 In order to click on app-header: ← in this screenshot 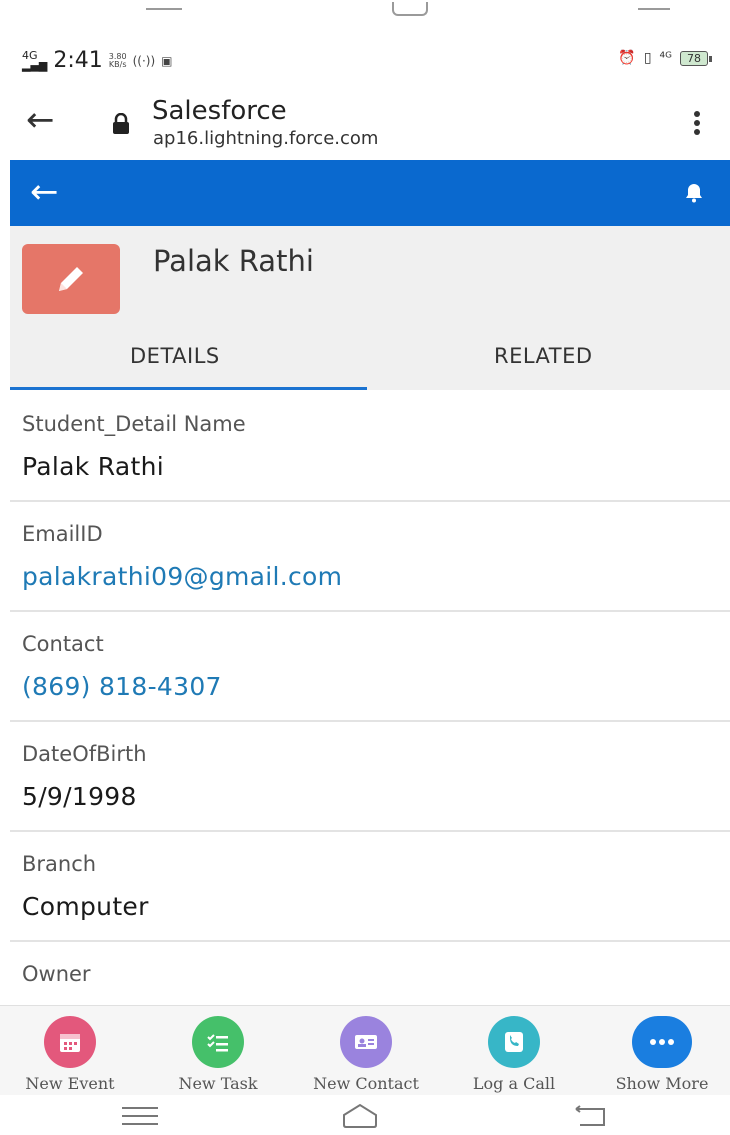, I will do `click(370, 193)`.